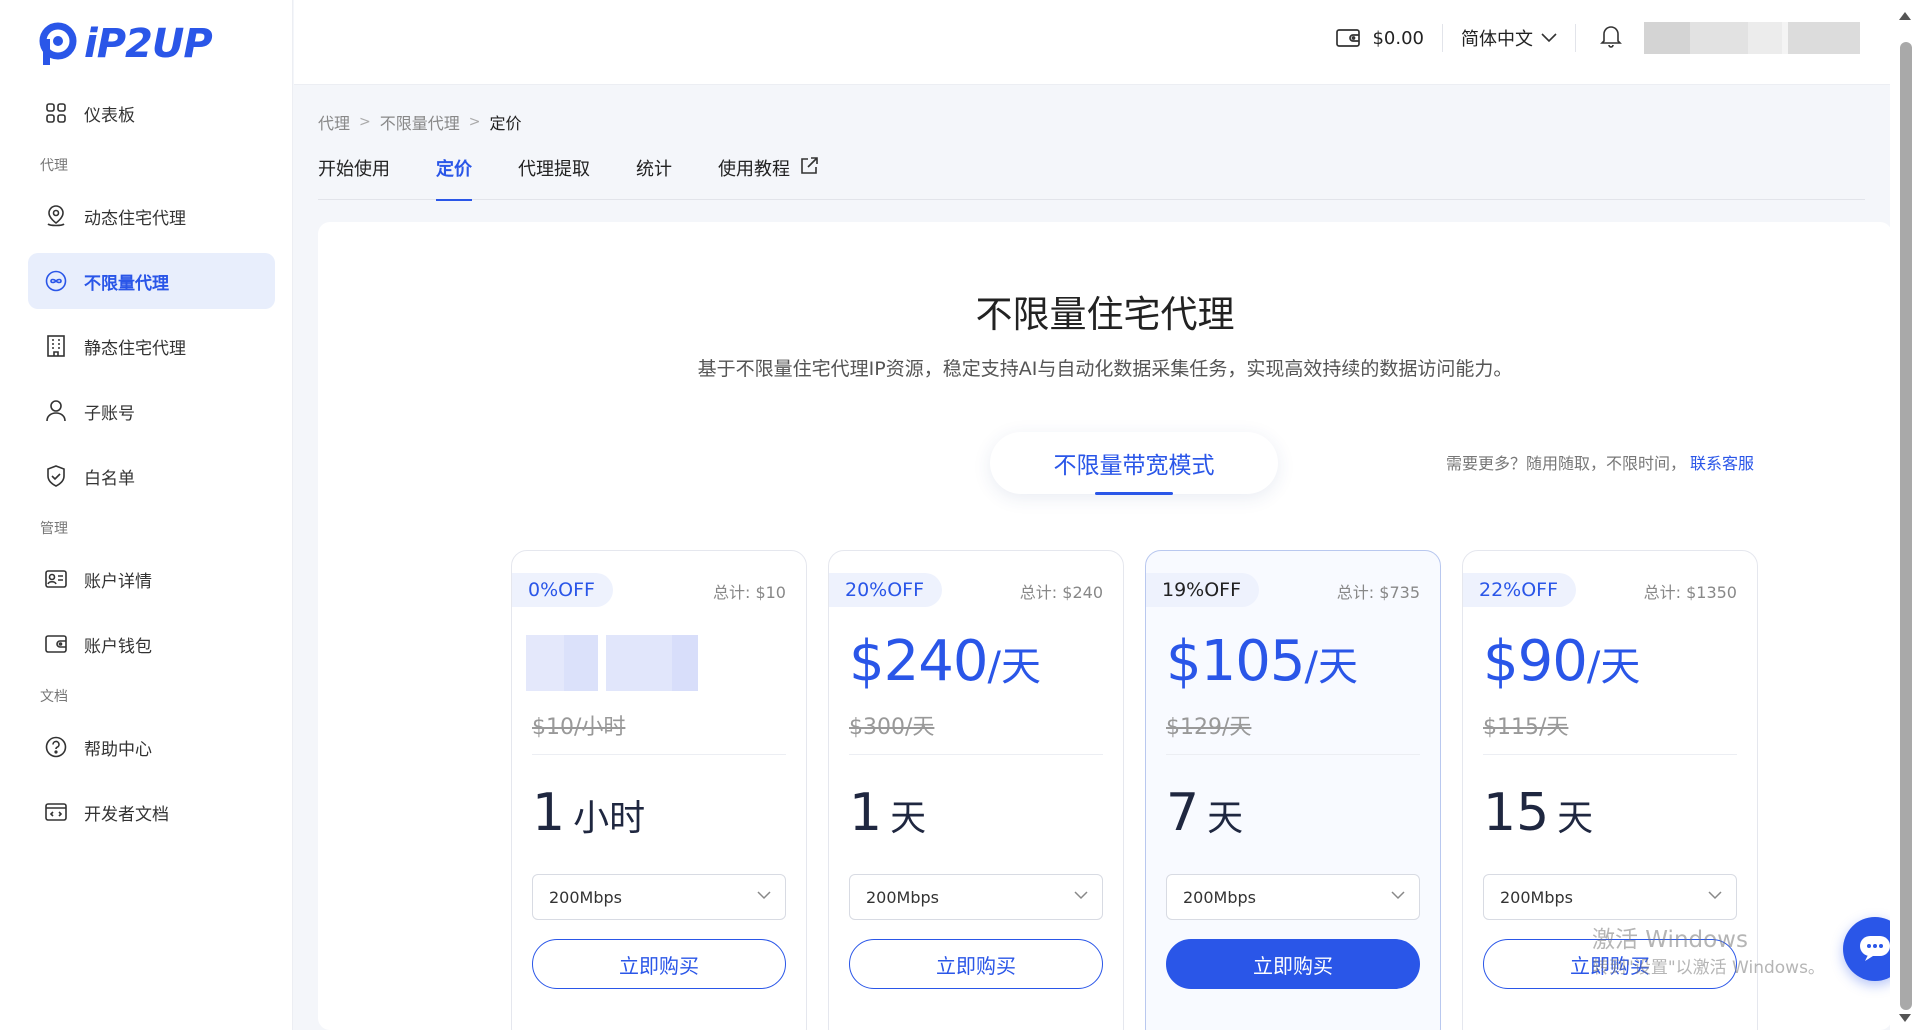 The width and height of the screenshot is (1920, 1030). I want to click on plan-duration: 15 天, so click(1538, 813).